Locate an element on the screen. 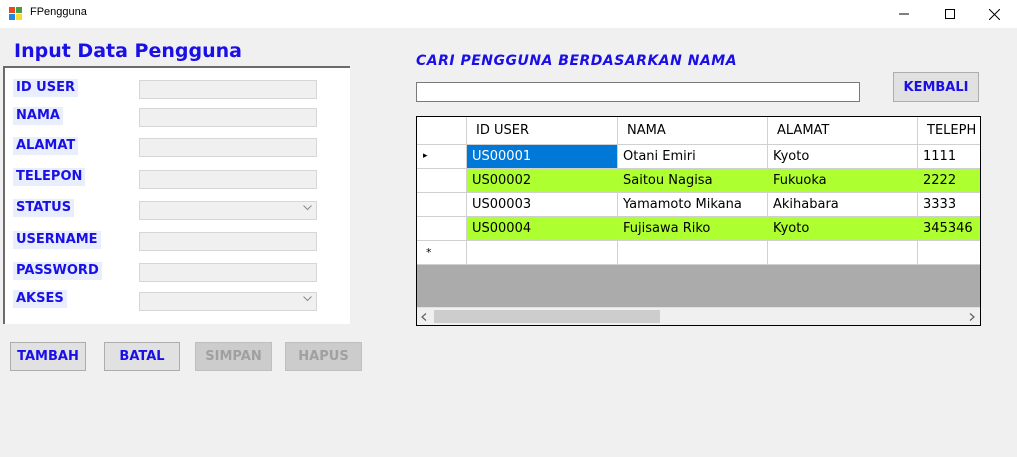  row-header-current: ▸ is located at coordinates (442, 157).